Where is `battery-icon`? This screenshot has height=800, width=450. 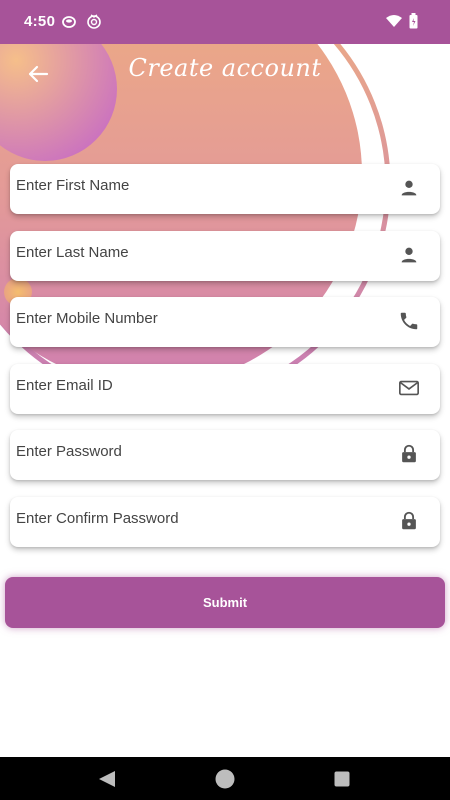
battery-icon is located at coordinates (413, 21).